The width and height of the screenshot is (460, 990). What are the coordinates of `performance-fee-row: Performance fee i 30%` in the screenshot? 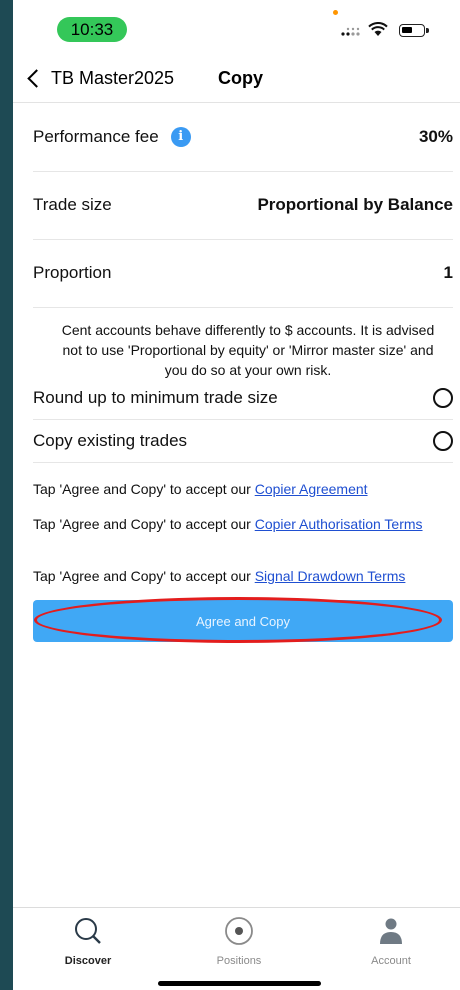 It's located at (243, 137).